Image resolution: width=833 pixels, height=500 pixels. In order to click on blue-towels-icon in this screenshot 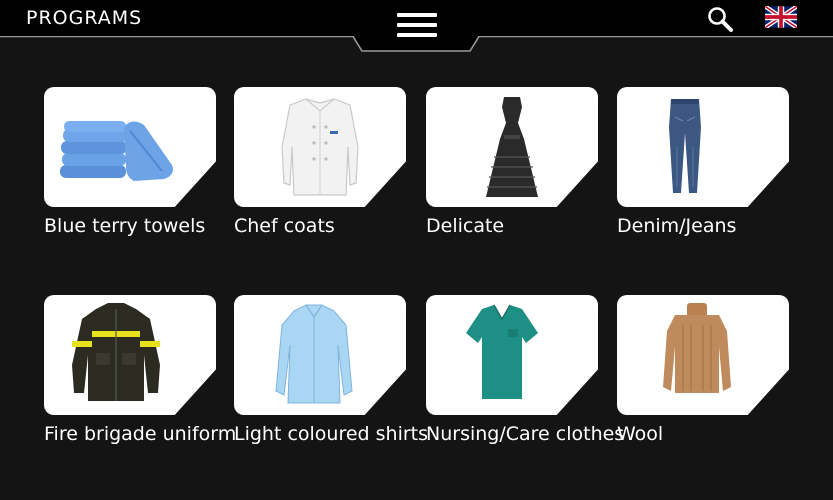, I will do `click(116, 151)`.